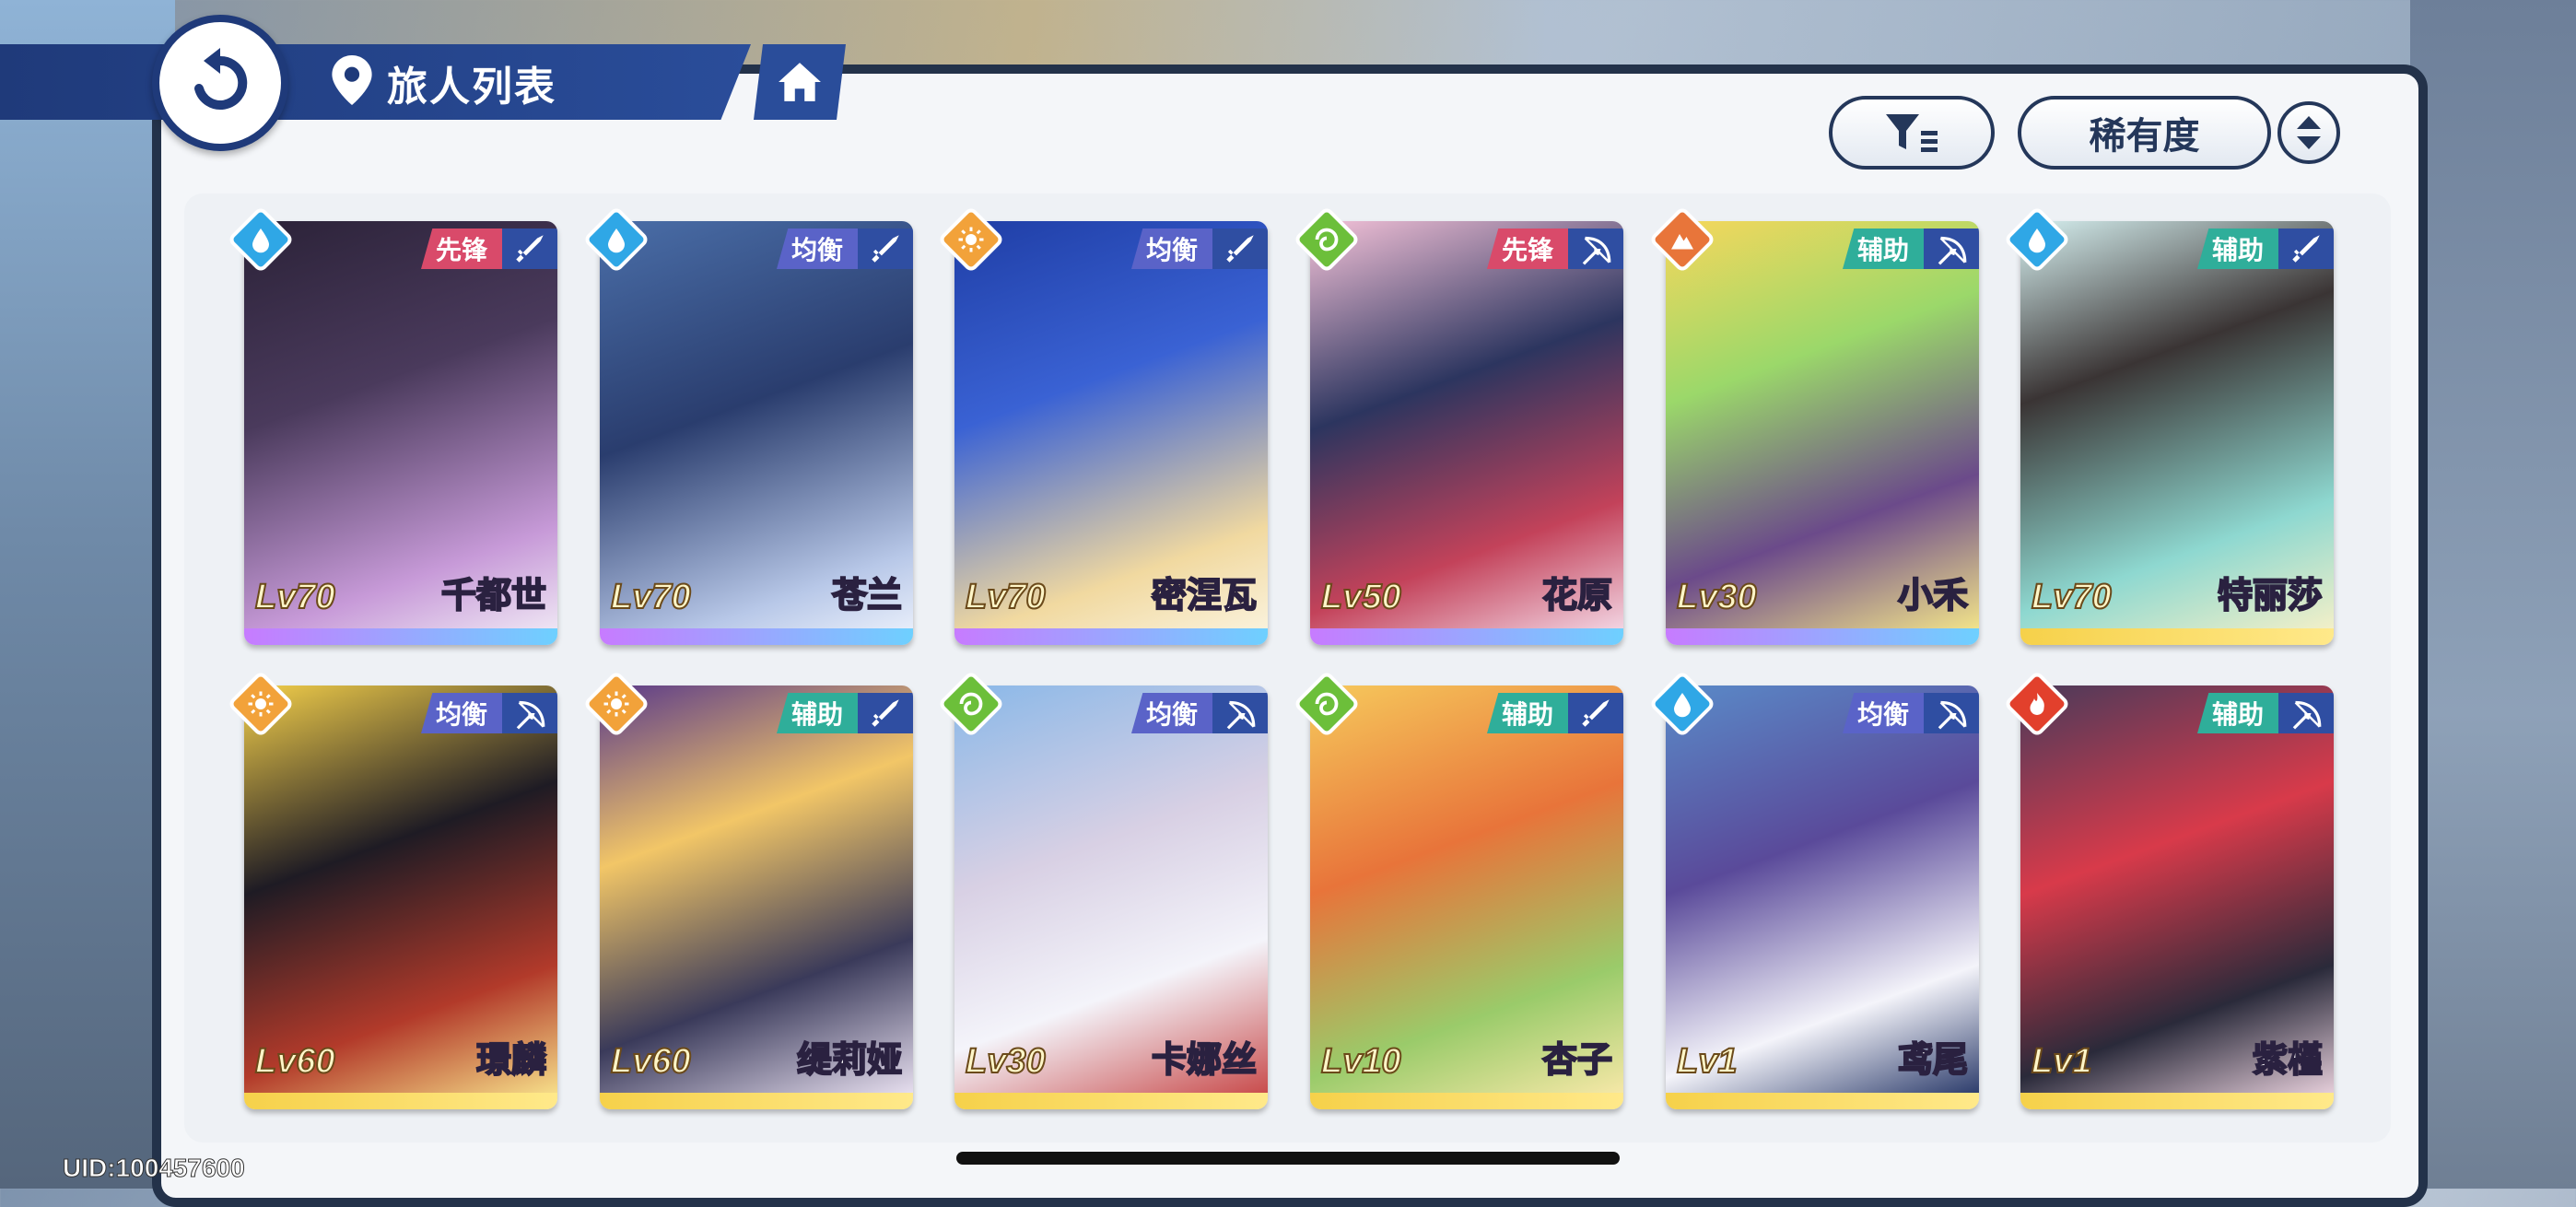 The width and height of the screenshot is (2576, 1207). Describe the element at coordinates (756, 433) in the screenshot. I see `character-card: 均衡 Lv70 苍兰` at that location.